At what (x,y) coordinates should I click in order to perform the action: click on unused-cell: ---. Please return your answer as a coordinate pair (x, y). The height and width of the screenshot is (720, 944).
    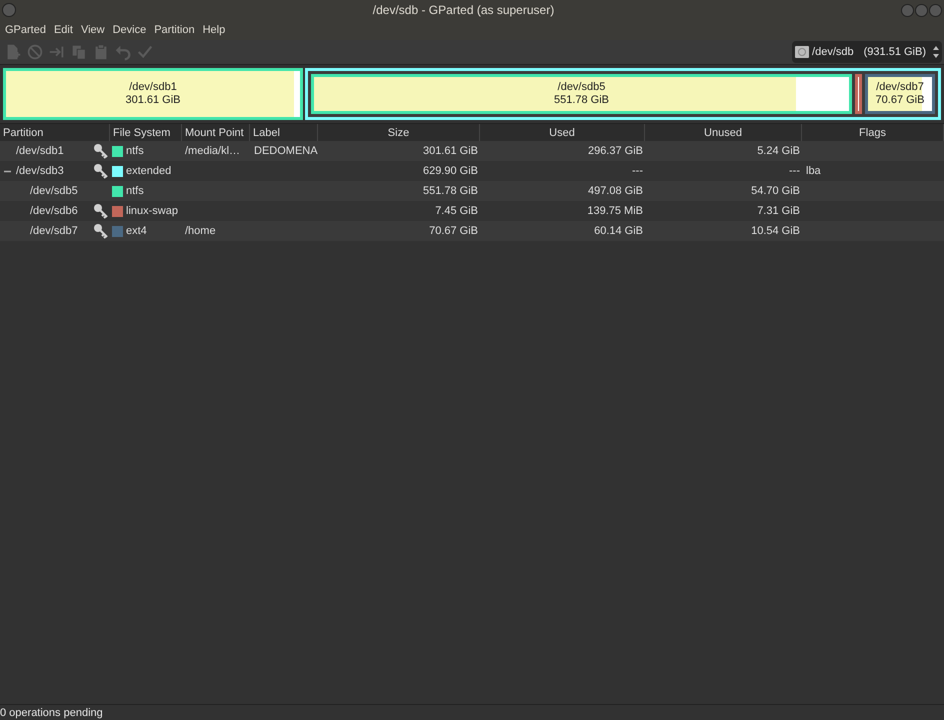
    Looking at the image, I should click on (794, 170).